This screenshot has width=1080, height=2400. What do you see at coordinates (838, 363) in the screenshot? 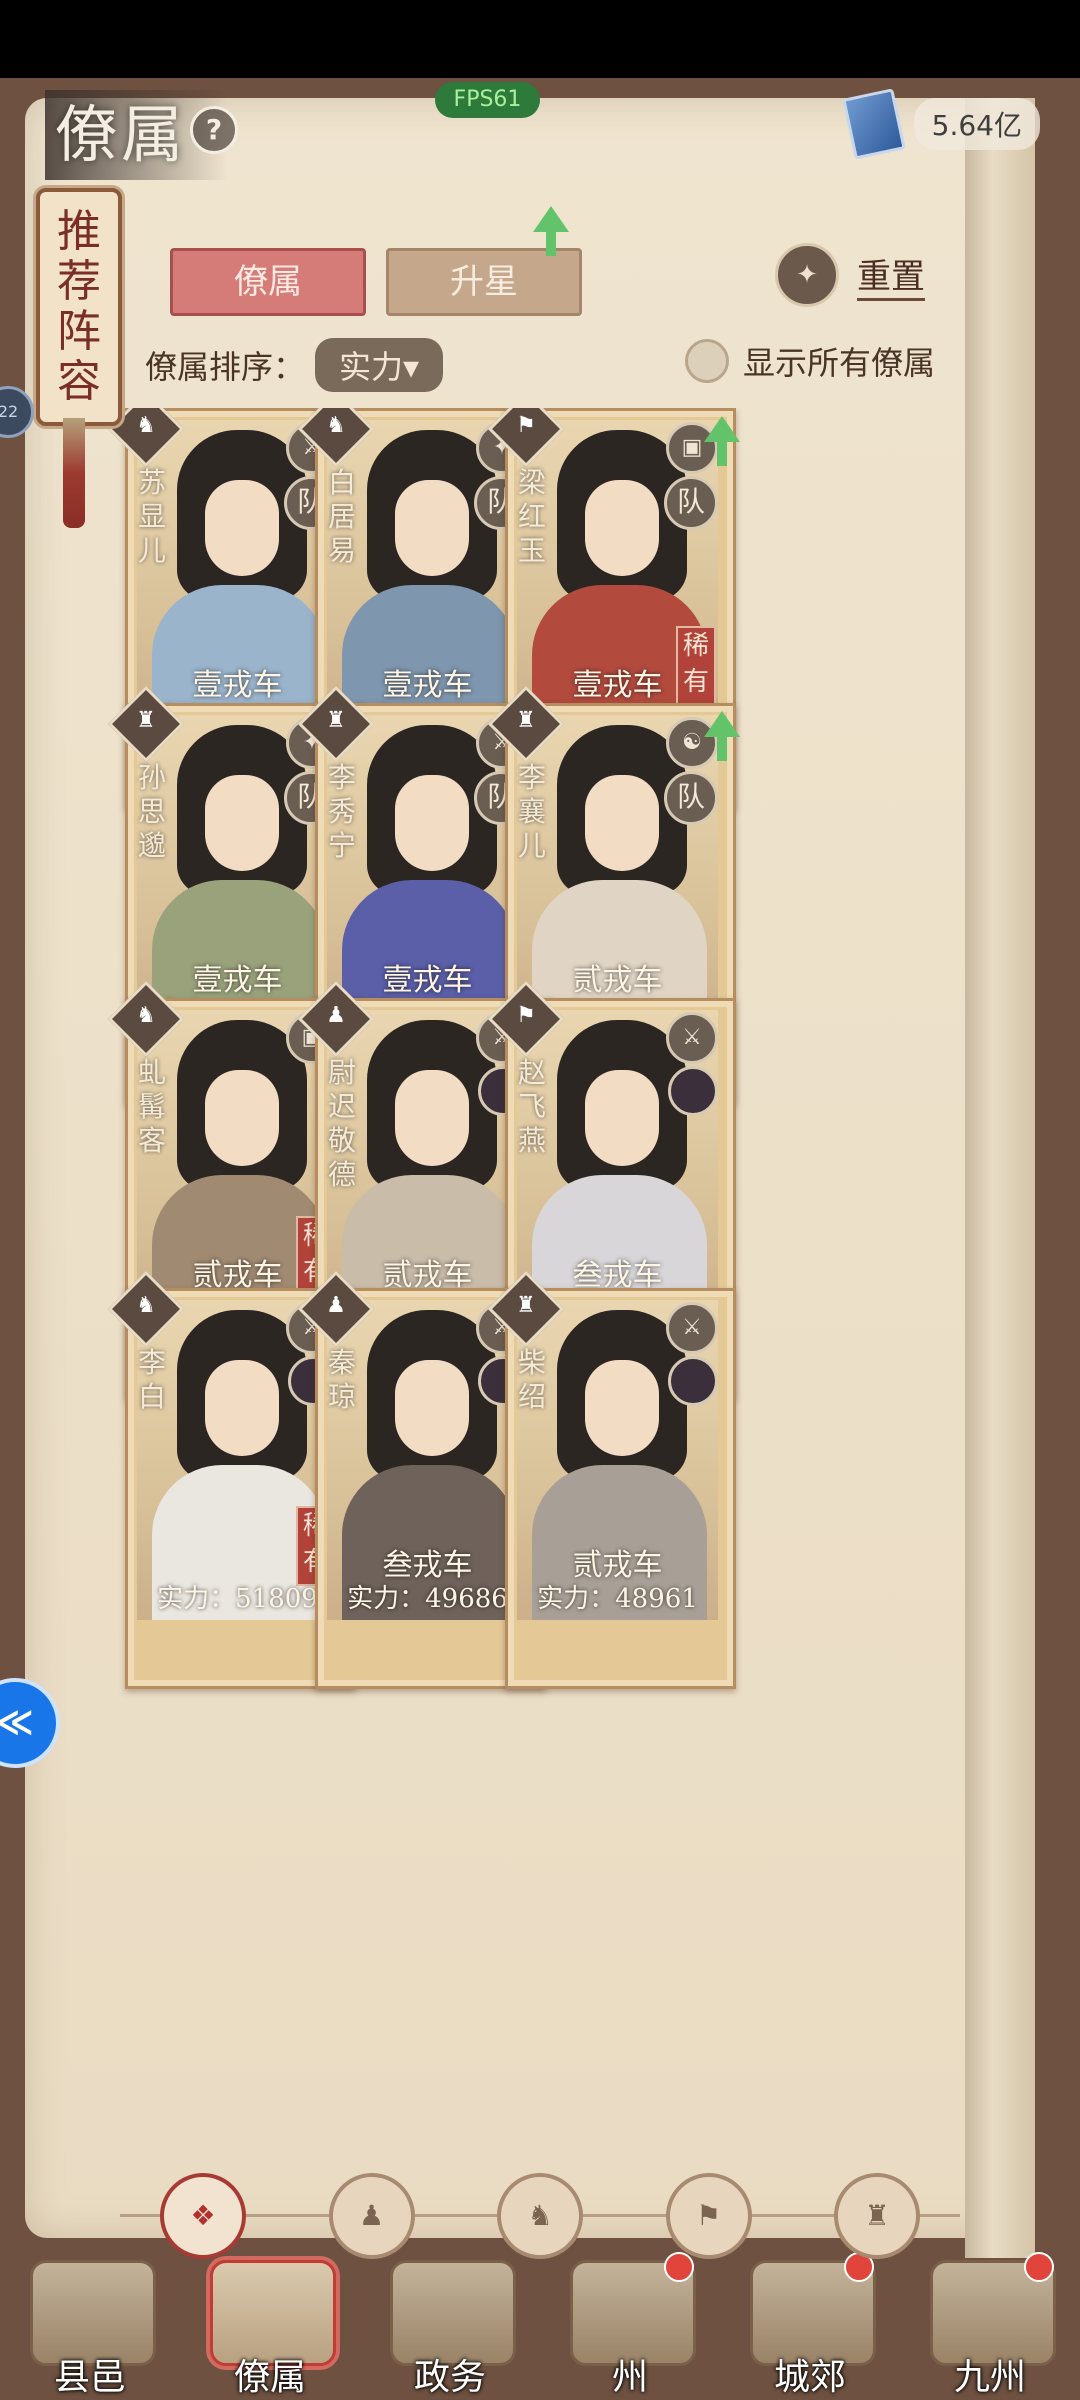
I see `show-all-label: 显示所有僚属` at bounding box center [838, 363].